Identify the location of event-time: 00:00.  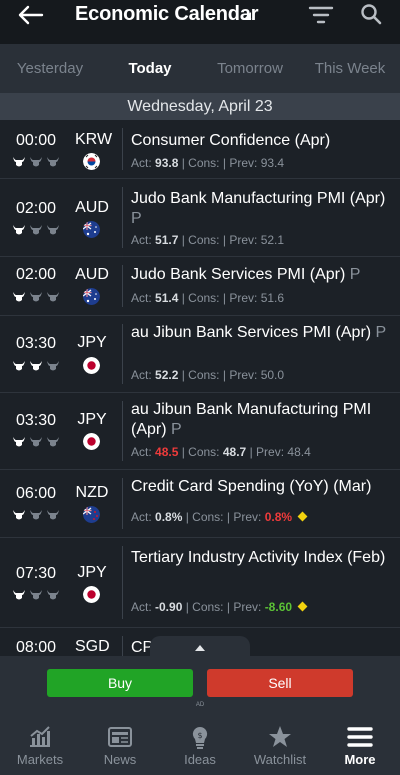
(36, 140).